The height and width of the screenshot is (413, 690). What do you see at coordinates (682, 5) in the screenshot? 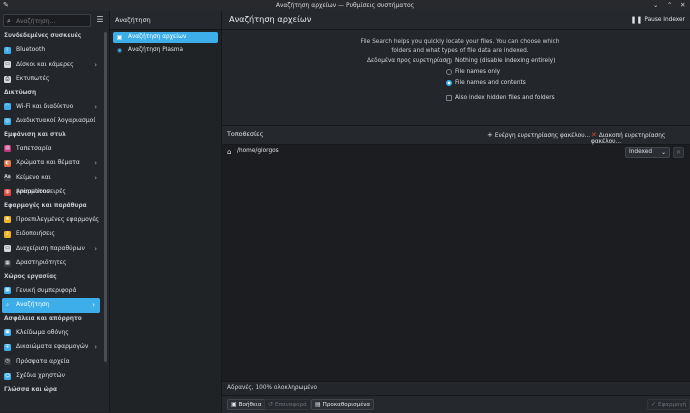
I see `close-button: ✕` at bounding box center [682, 5].